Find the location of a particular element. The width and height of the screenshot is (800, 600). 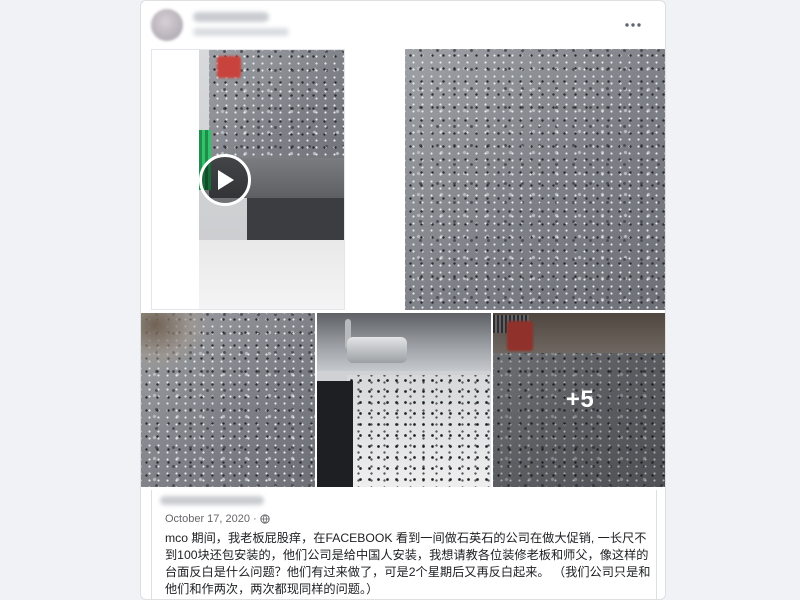

play-icon is located at coordinates (226, 180).